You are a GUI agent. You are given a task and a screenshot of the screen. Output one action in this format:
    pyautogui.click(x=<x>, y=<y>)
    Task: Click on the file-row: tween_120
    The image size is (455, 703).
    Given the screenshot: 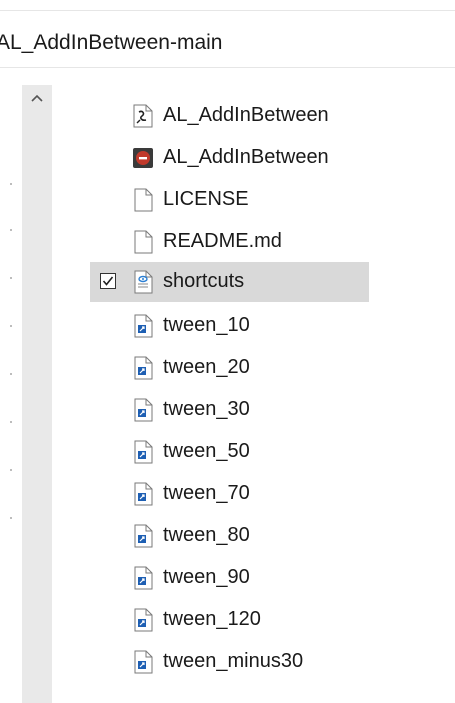 What is the action you would take?
    pyautogui.click(x=229, y=620)
    